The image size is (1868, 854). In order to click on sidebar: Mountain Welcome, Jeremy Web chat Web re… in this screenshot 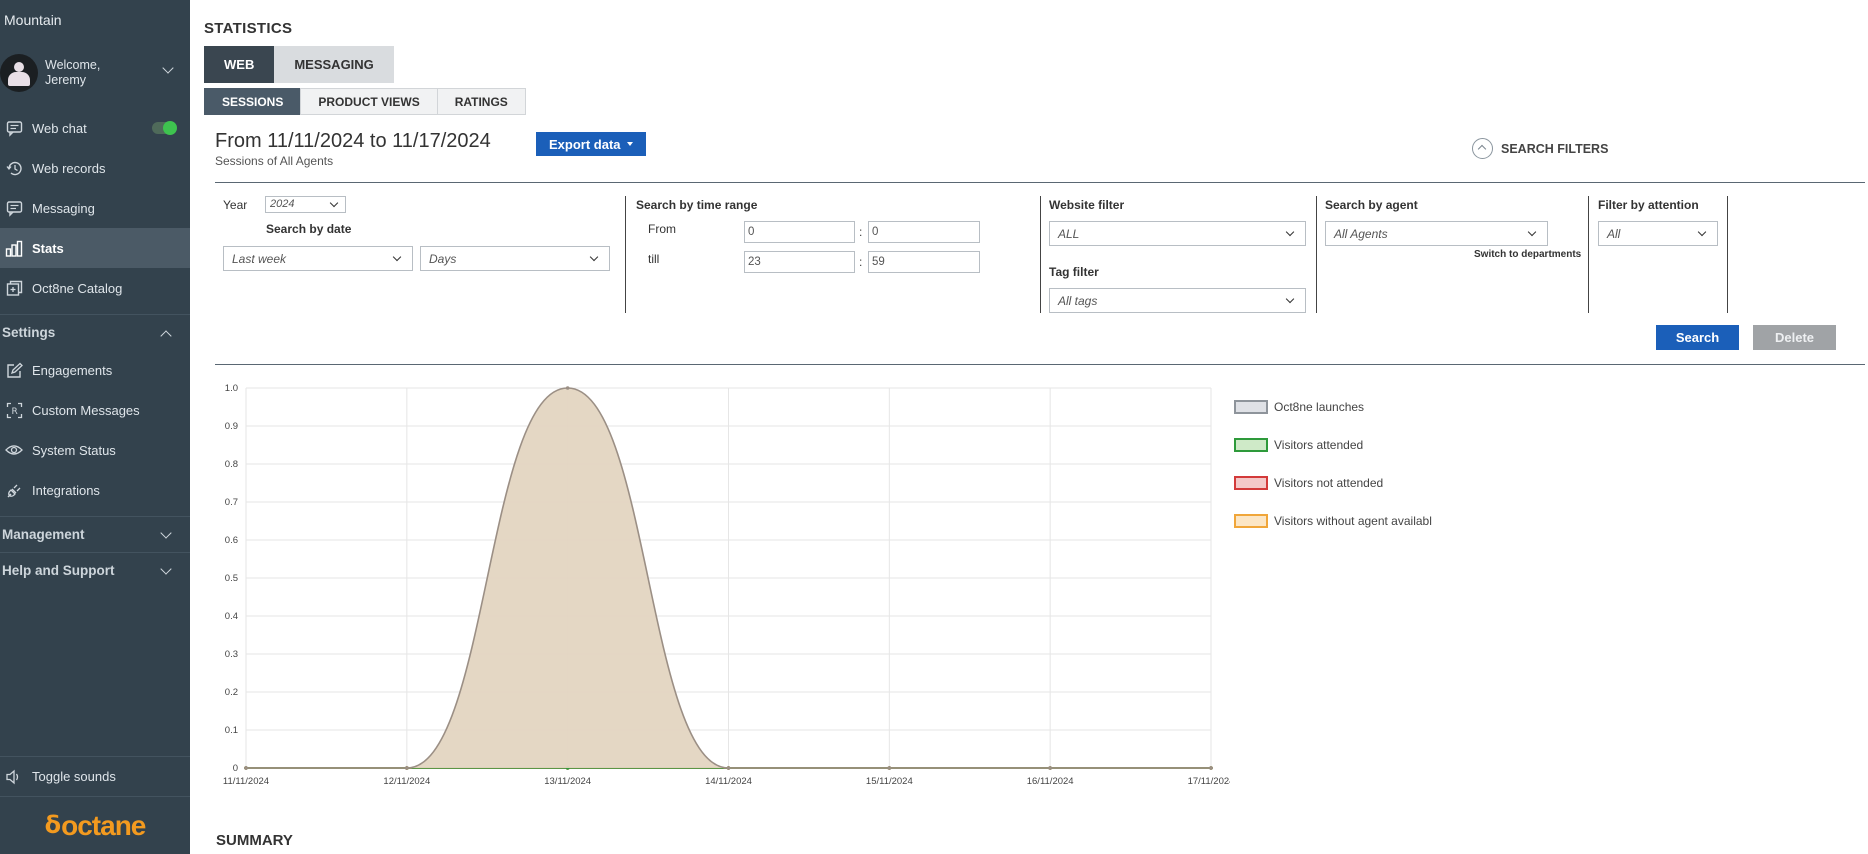, I will do `click(95, 427)`.